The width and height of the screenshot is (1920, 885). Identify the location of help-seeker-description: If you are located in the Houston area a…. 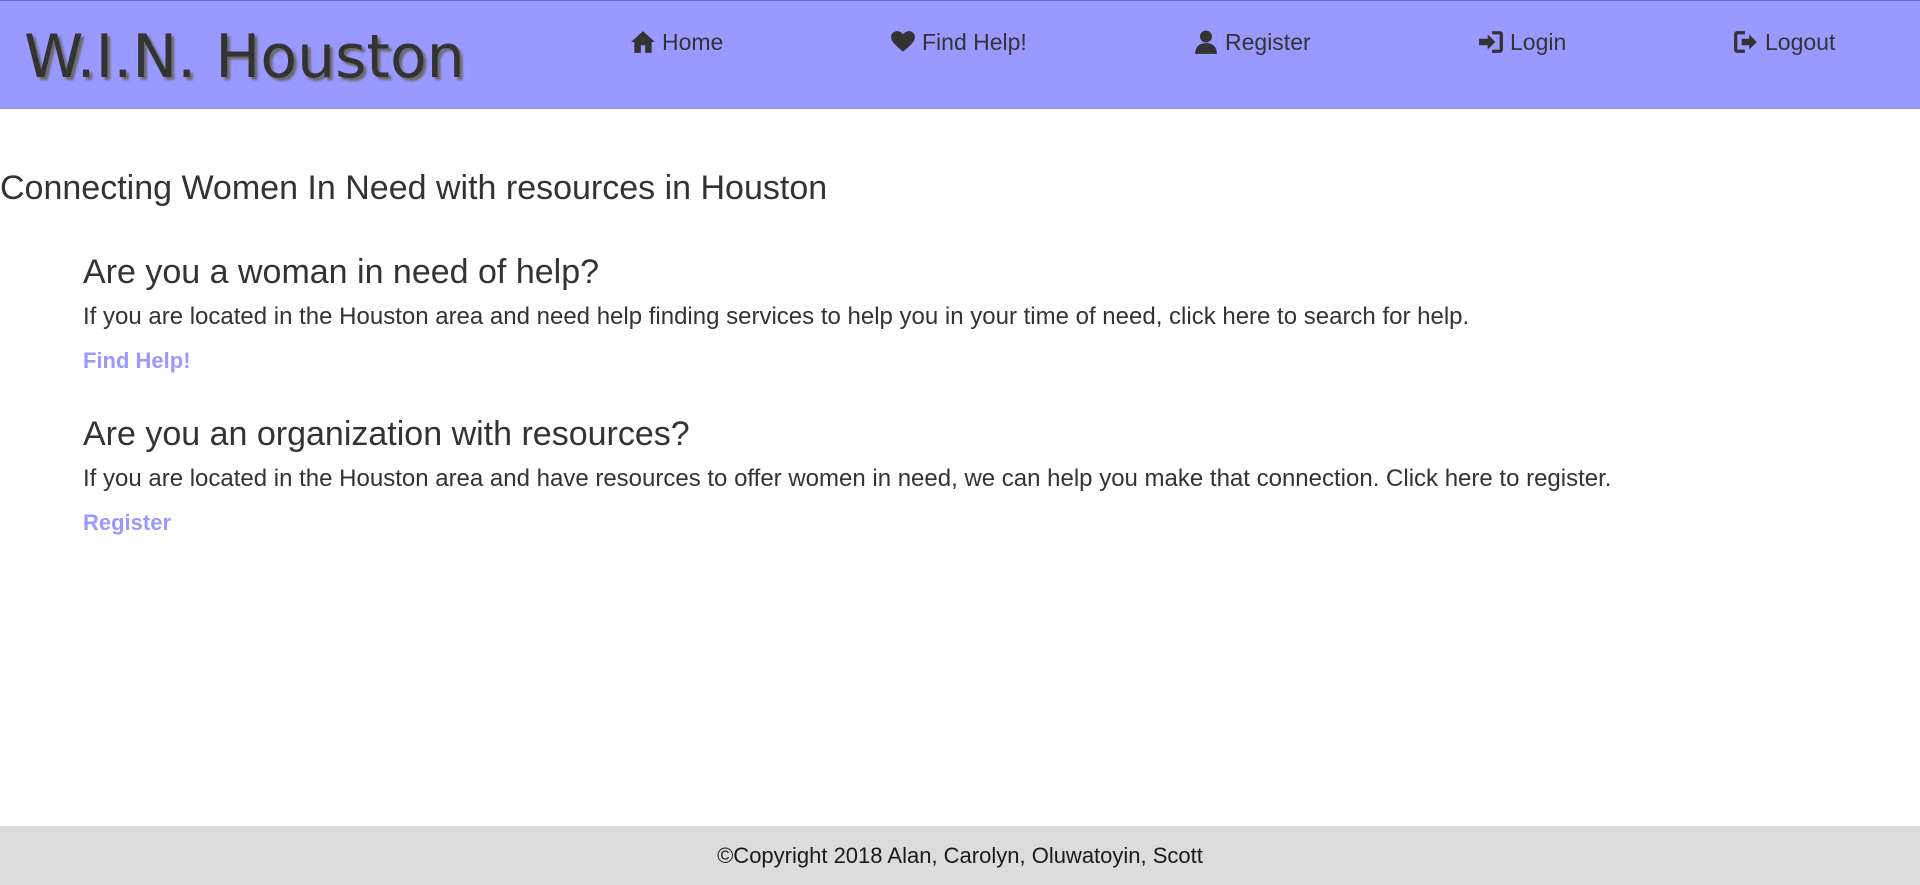
(776, 316).